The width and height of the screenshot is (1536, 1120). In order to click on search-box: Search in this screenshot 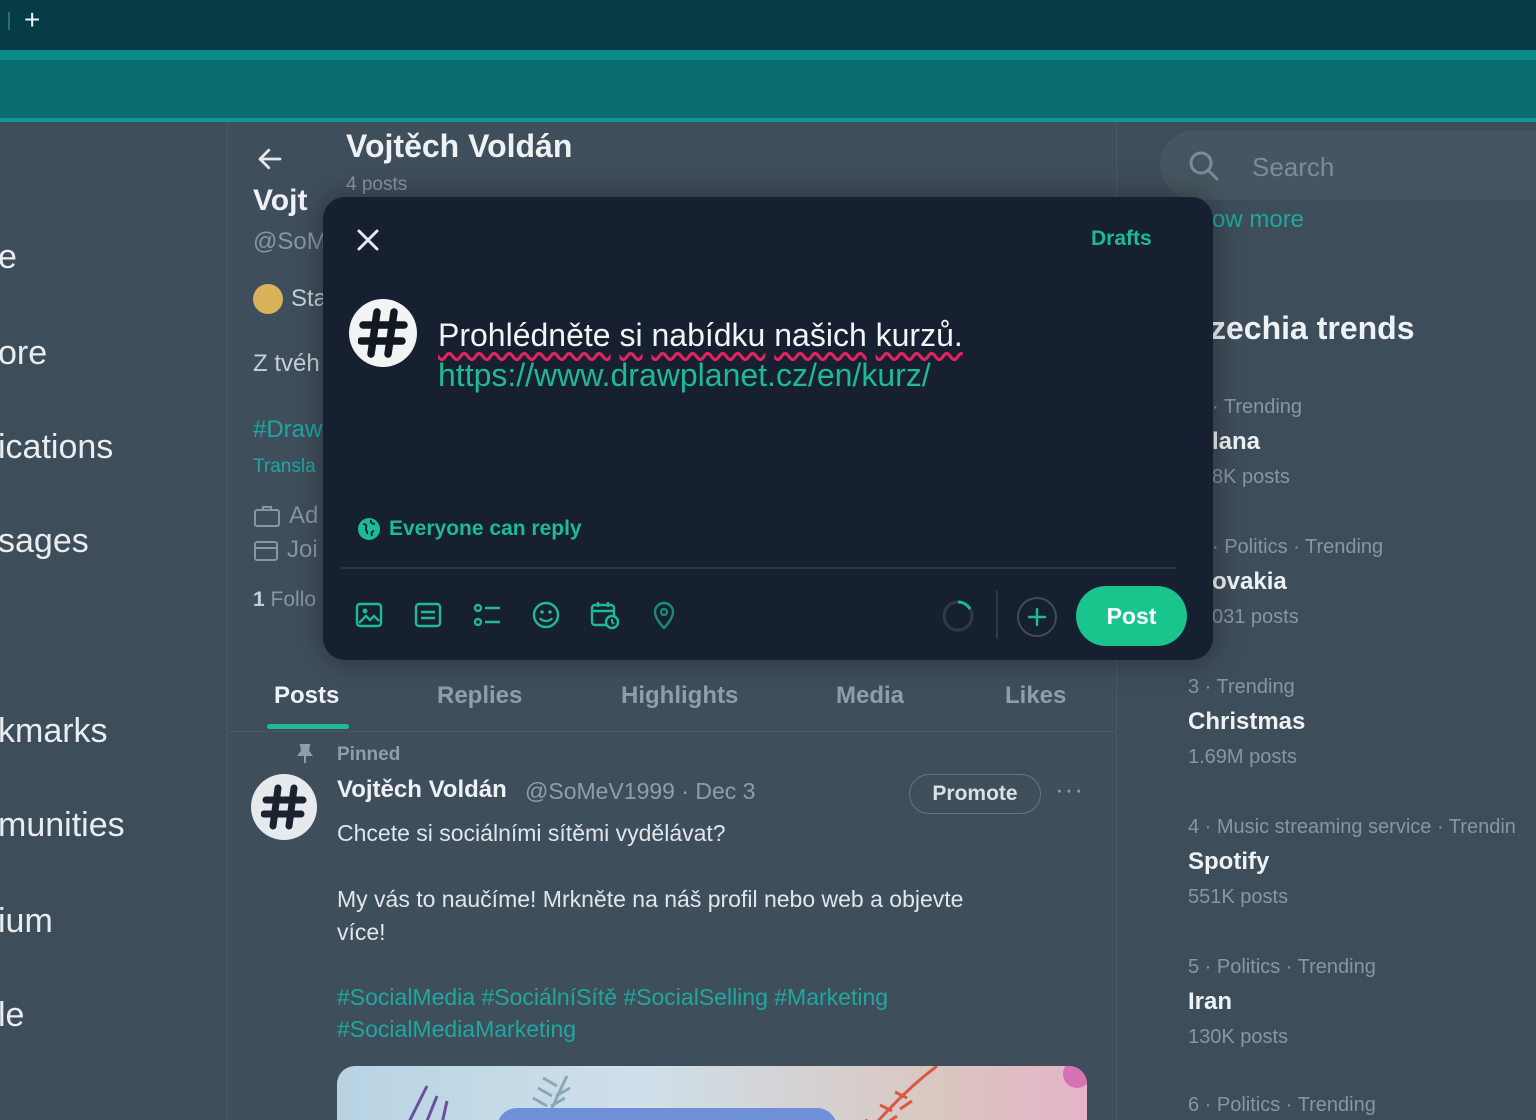, I will do `click(1348, 165)`.